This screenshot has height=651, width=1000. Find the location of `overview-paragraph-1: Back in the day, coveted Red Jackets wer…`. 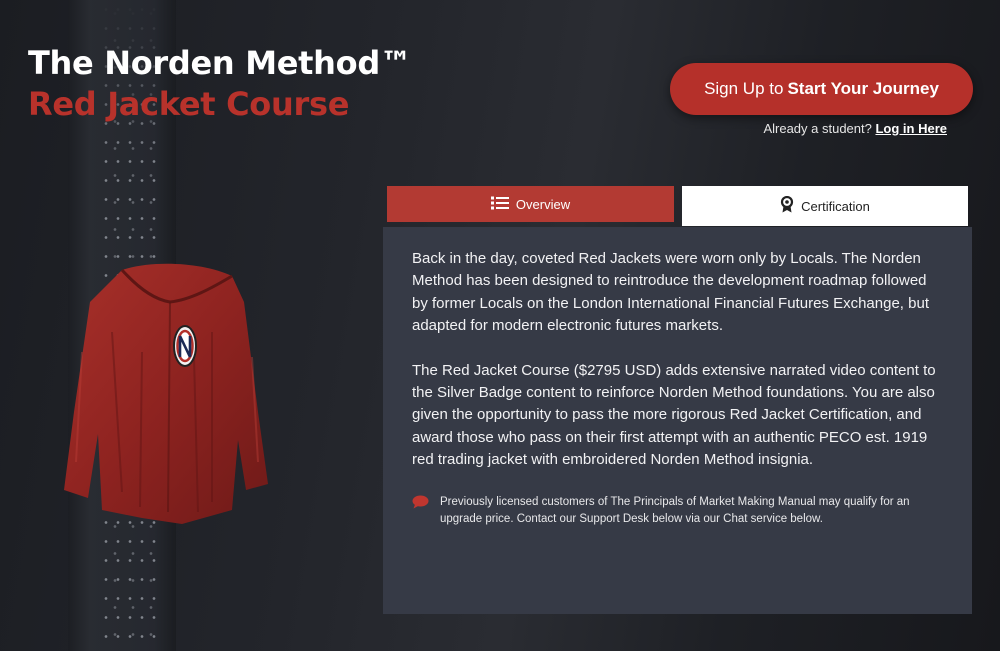

overview-paragraph-1: Back in the day, coveted Red Jackets wer… is located at coordinates (670, 292).